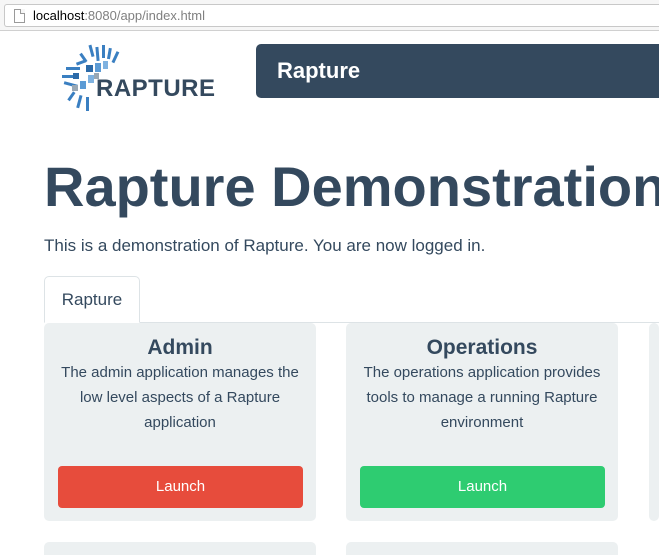 Image resolution: width=659 pixels, height=555 pixels. Describe the element at coordinates (180, 347) in the screenshot. I see `card-title: Admin` at that location.